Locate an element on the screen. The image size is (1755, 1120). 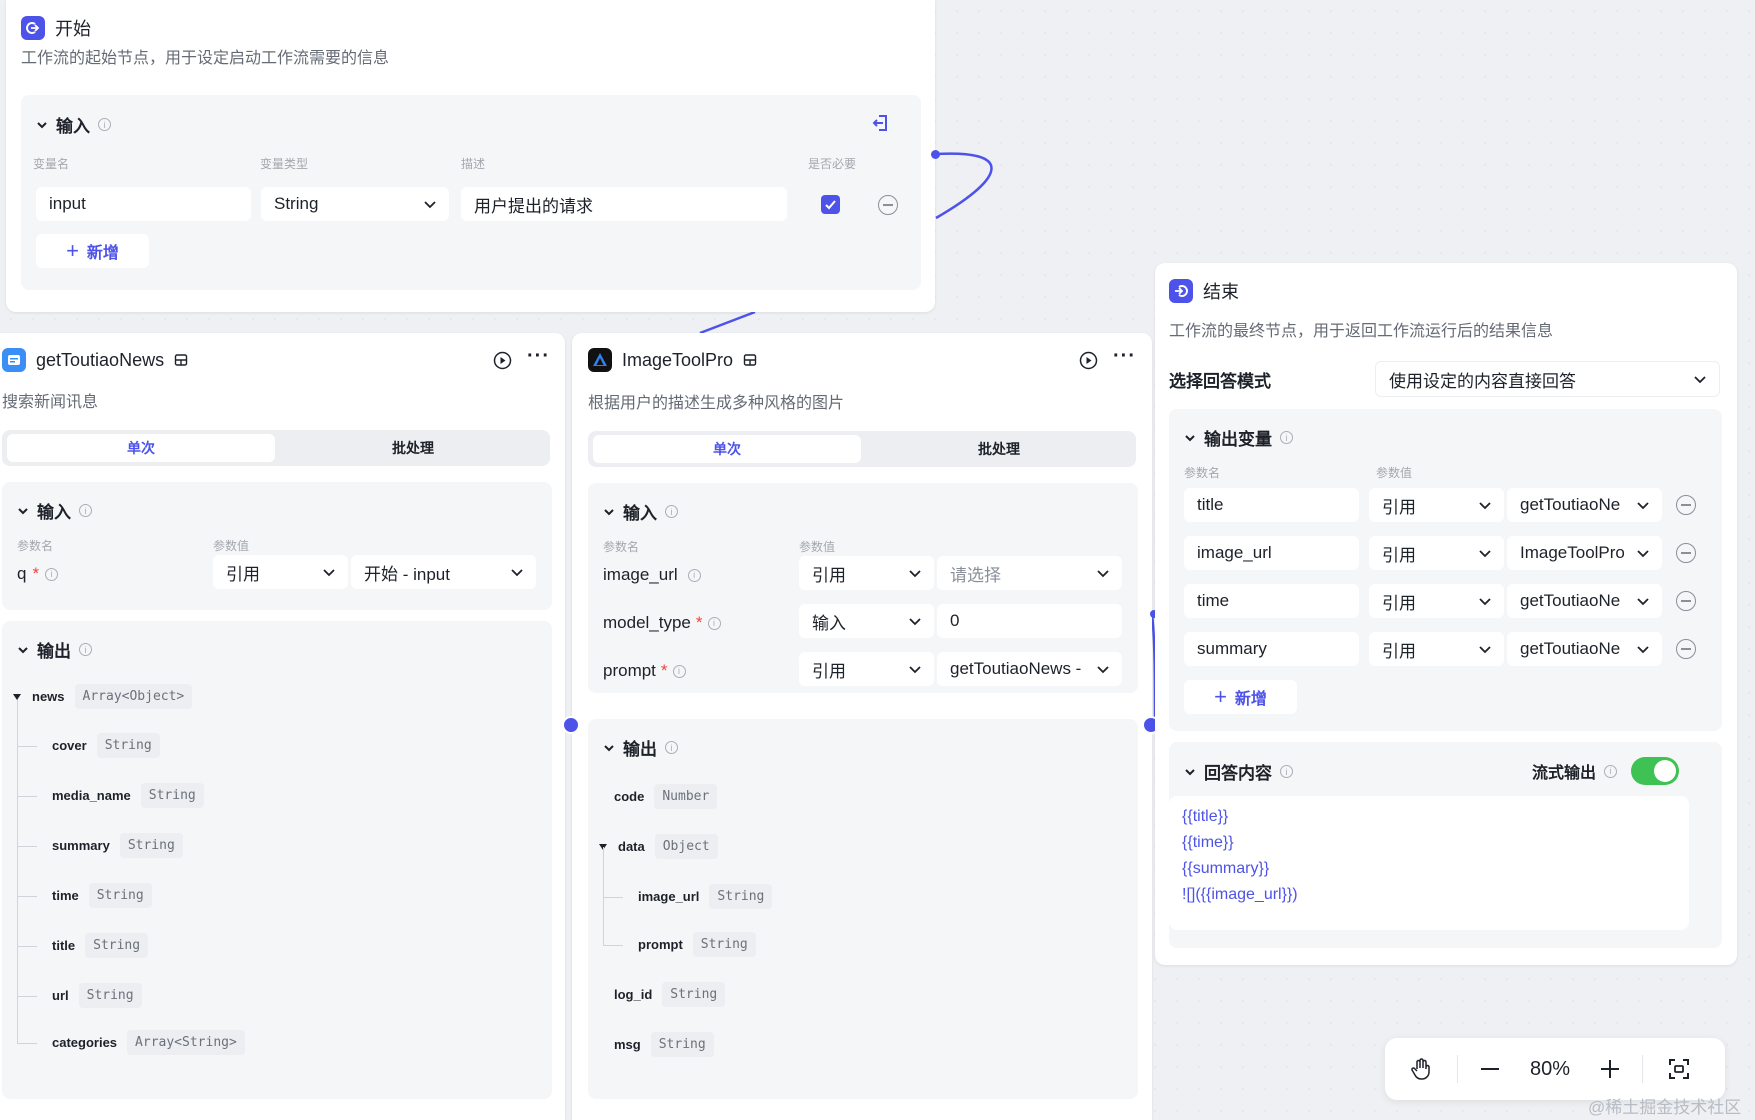
required-mark: * is located at coordinates (36, 573).